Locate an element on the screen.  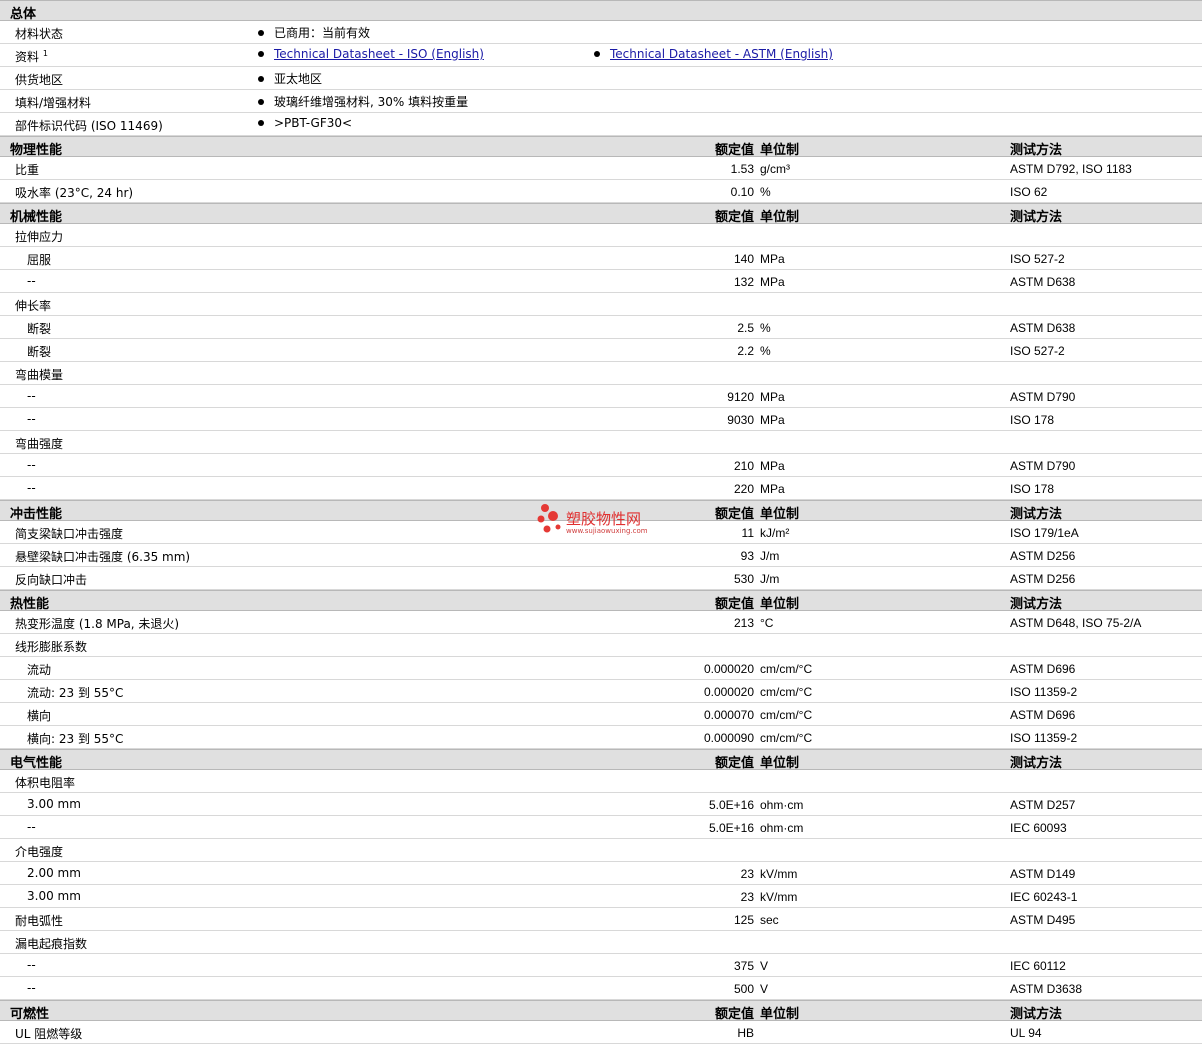
row-label: 简支梁缺口冲击强度 is located at coordinates (69, 534).